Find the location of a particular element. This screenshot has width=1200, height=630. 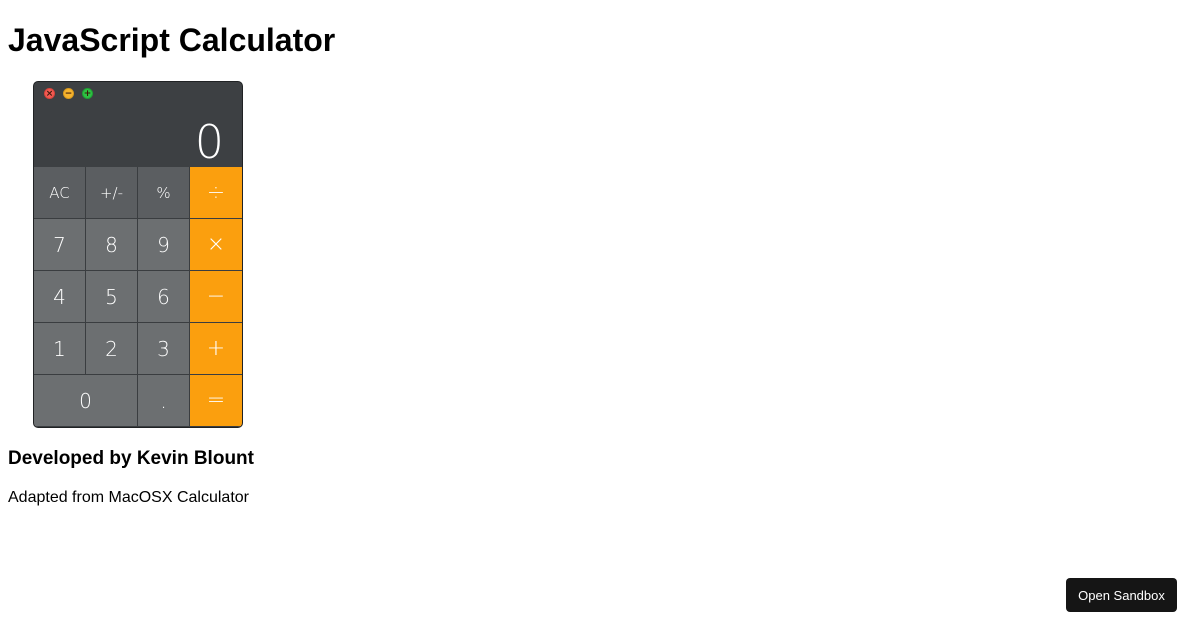

equals-button: = is located at coordinates (216, 401).